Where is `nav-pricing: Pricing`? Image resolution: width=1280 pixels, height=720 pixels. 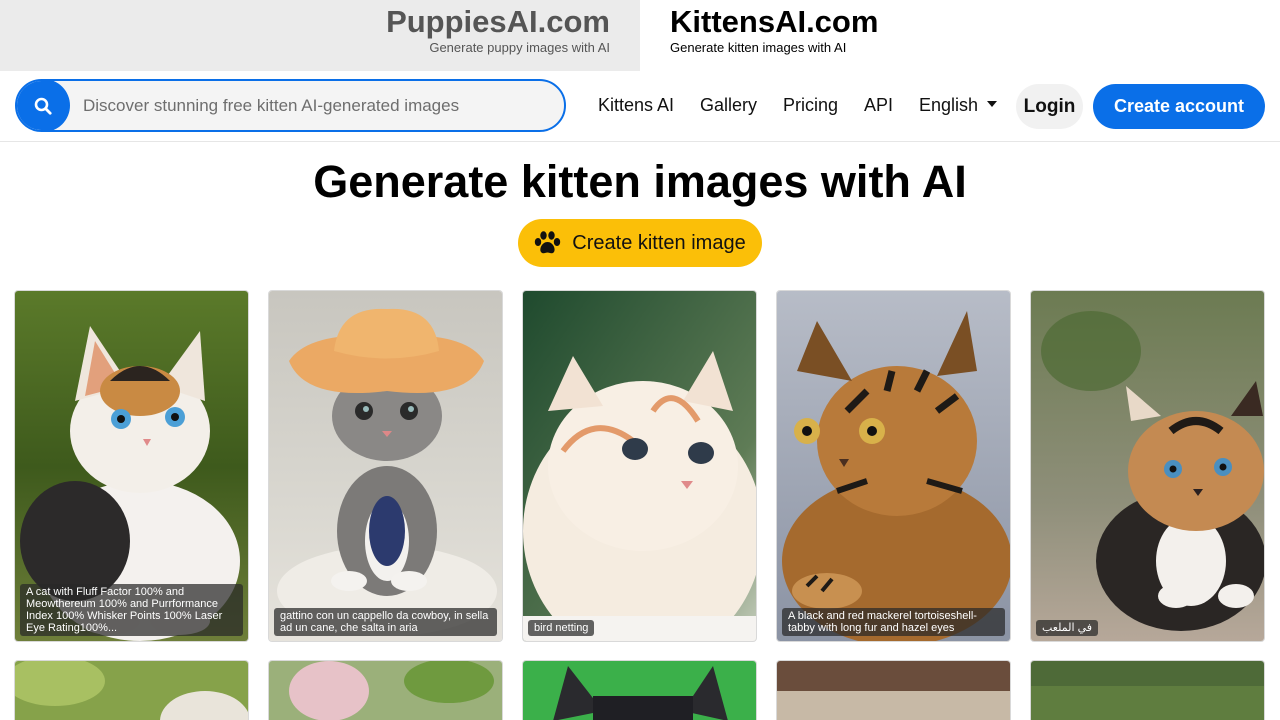
nav-pricing: Pricing is located at coordinates (810, 105).